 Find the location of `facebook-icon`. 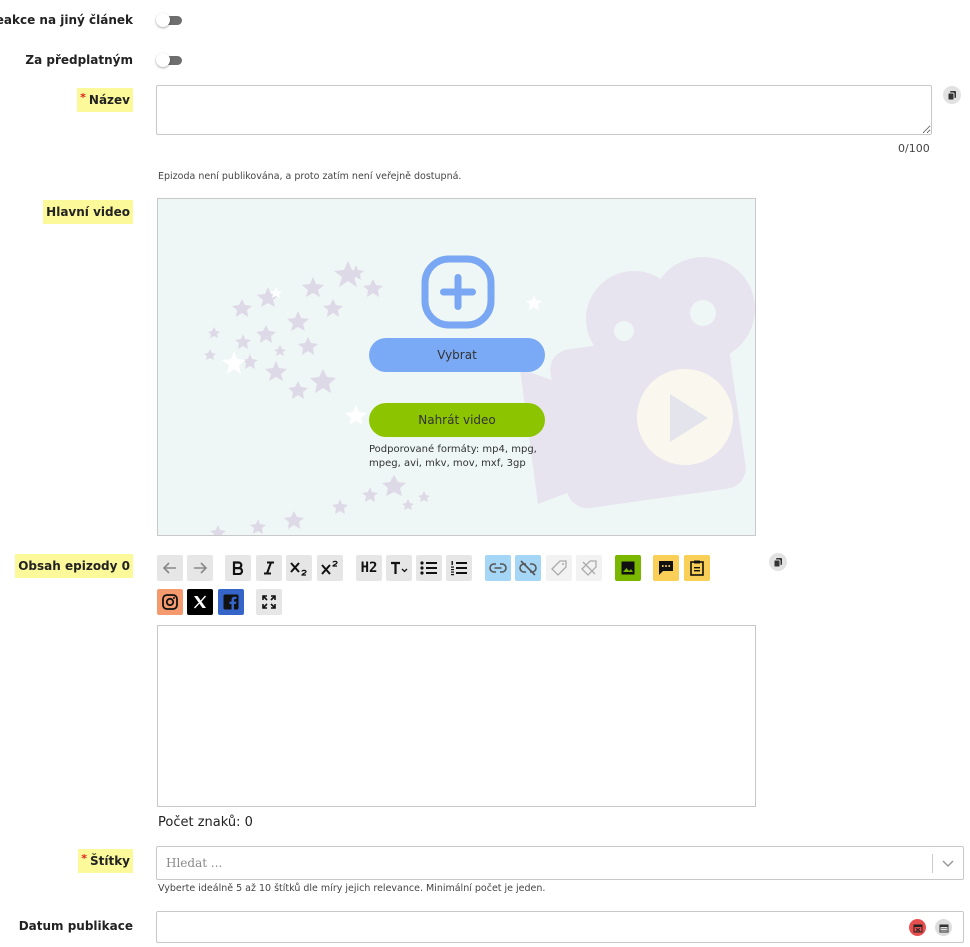

facebook-icon is located at coordinates (231, 602).